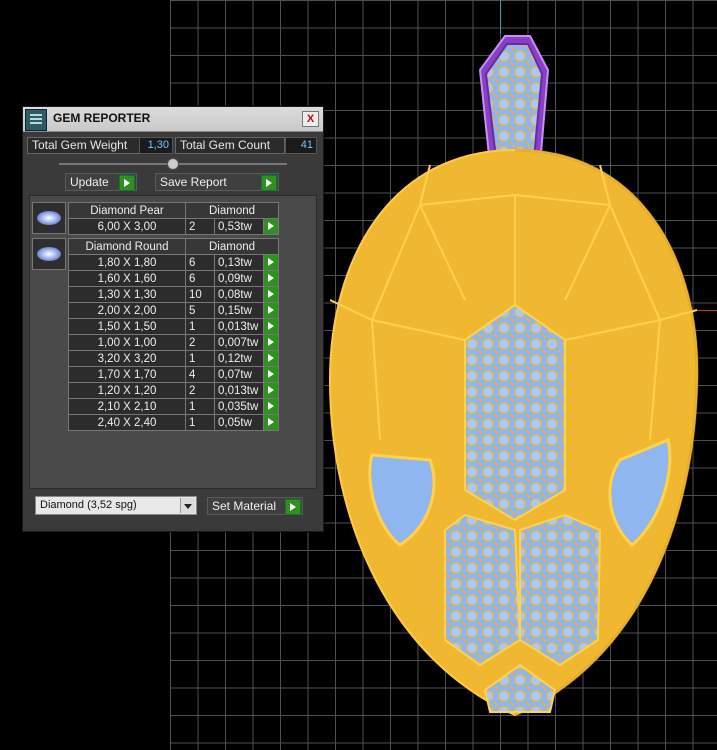 The image size is (717, 750). I want to click on table-row: 2,10 X 2,10 1 0,035tw, so click(173, 406).